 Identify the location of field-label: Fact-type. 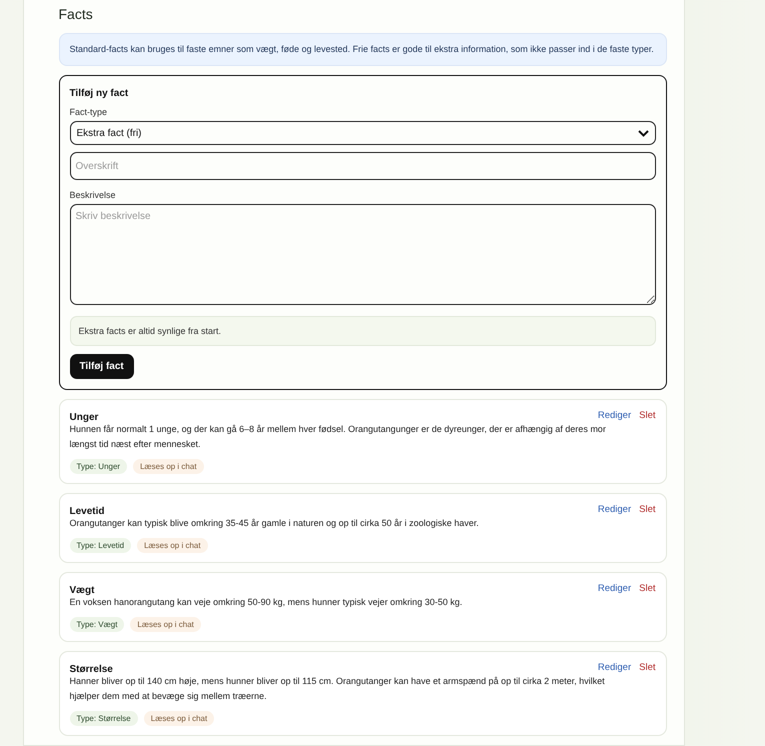
(89, 112).